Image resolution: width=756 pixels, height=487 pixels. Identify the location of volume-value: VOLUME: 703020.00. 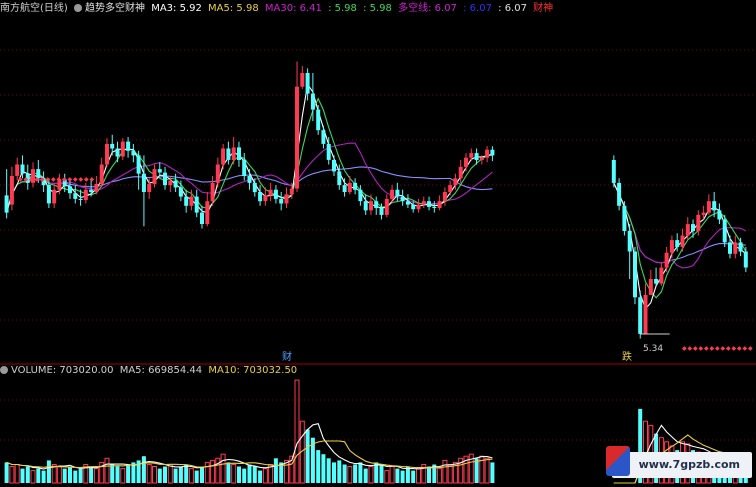
(62, 370).